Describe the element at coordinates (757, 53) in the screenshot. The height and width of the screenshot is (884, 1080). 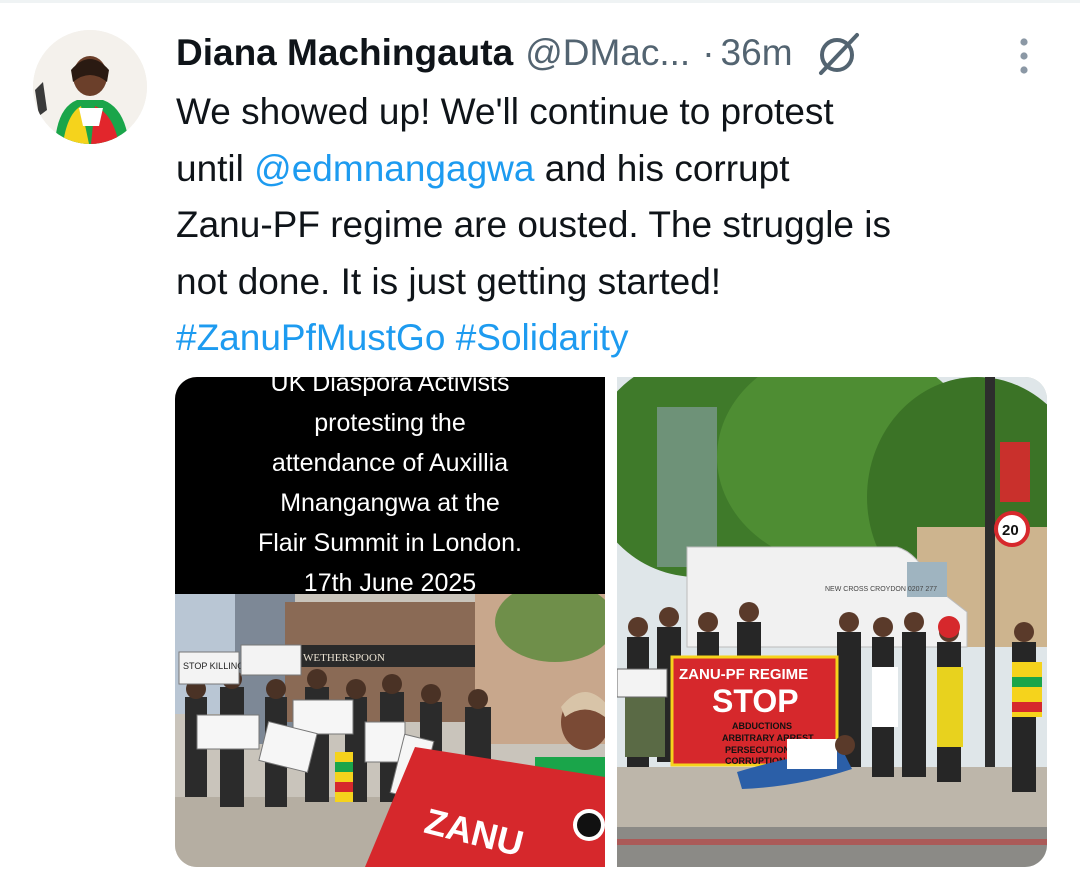
I see `timestamp: 36m` at that location.